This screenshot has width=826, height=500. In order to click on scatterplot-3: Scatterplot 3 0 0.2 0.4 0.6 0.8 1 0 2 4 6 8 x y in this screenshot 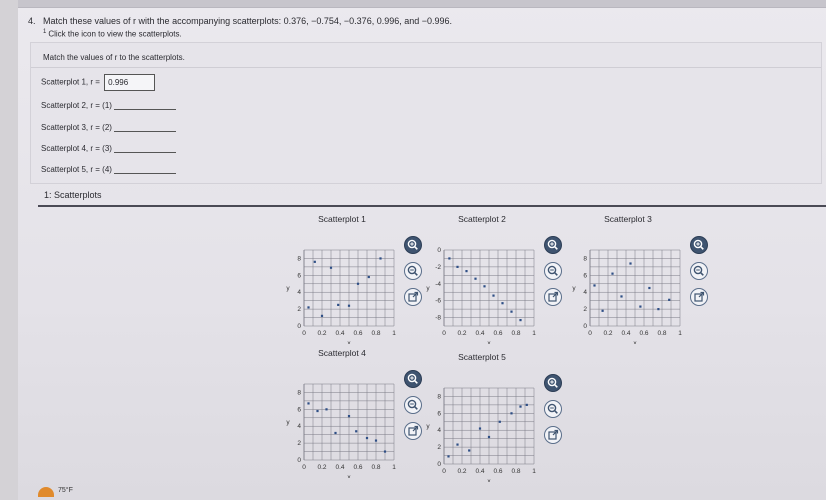, I will do `click(641, 279)`.